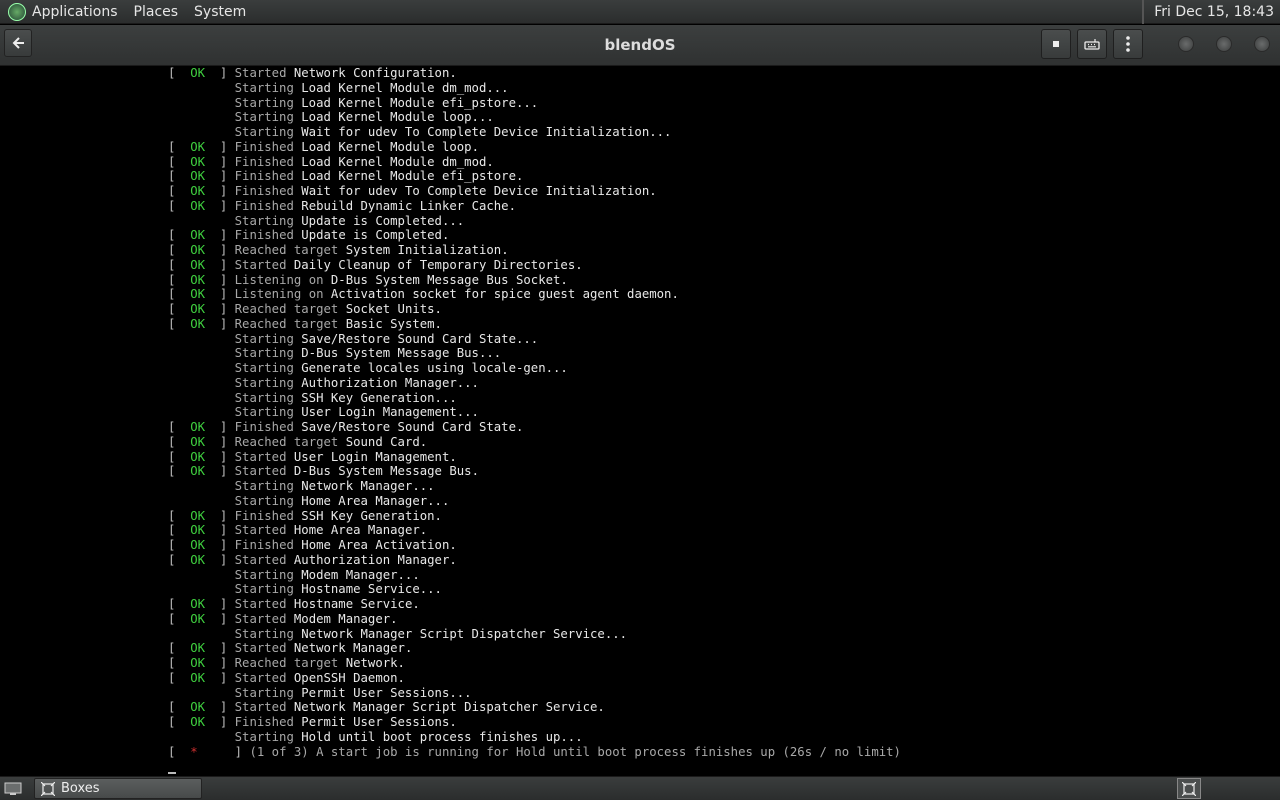 This screenshot has height=800, width=1280. Describe the element at coordinates (534, 309) in the screenshot. I see `console-line: [ OK ] Reached target Socket Units.` at that location.